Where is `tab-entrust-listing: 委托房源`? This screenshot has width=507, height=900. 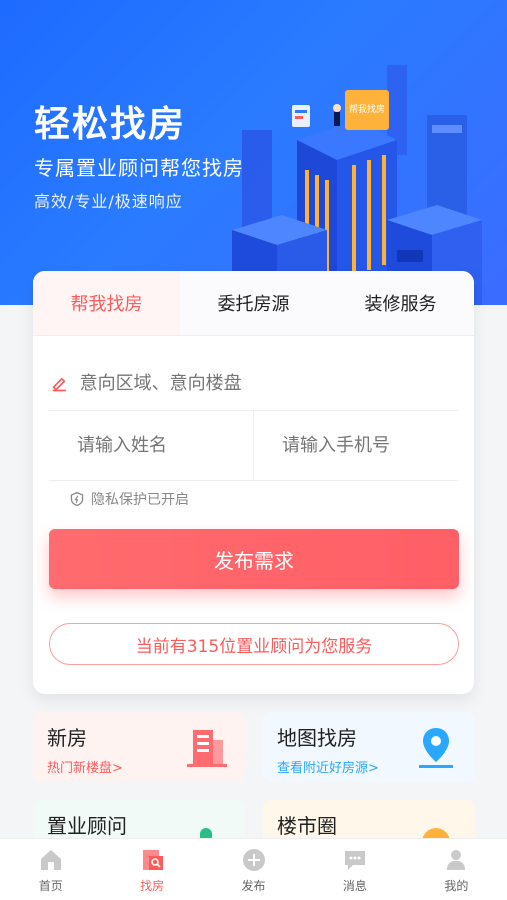
tab-entrust-listing: 委托房源 is located at coordinates (253, 303).